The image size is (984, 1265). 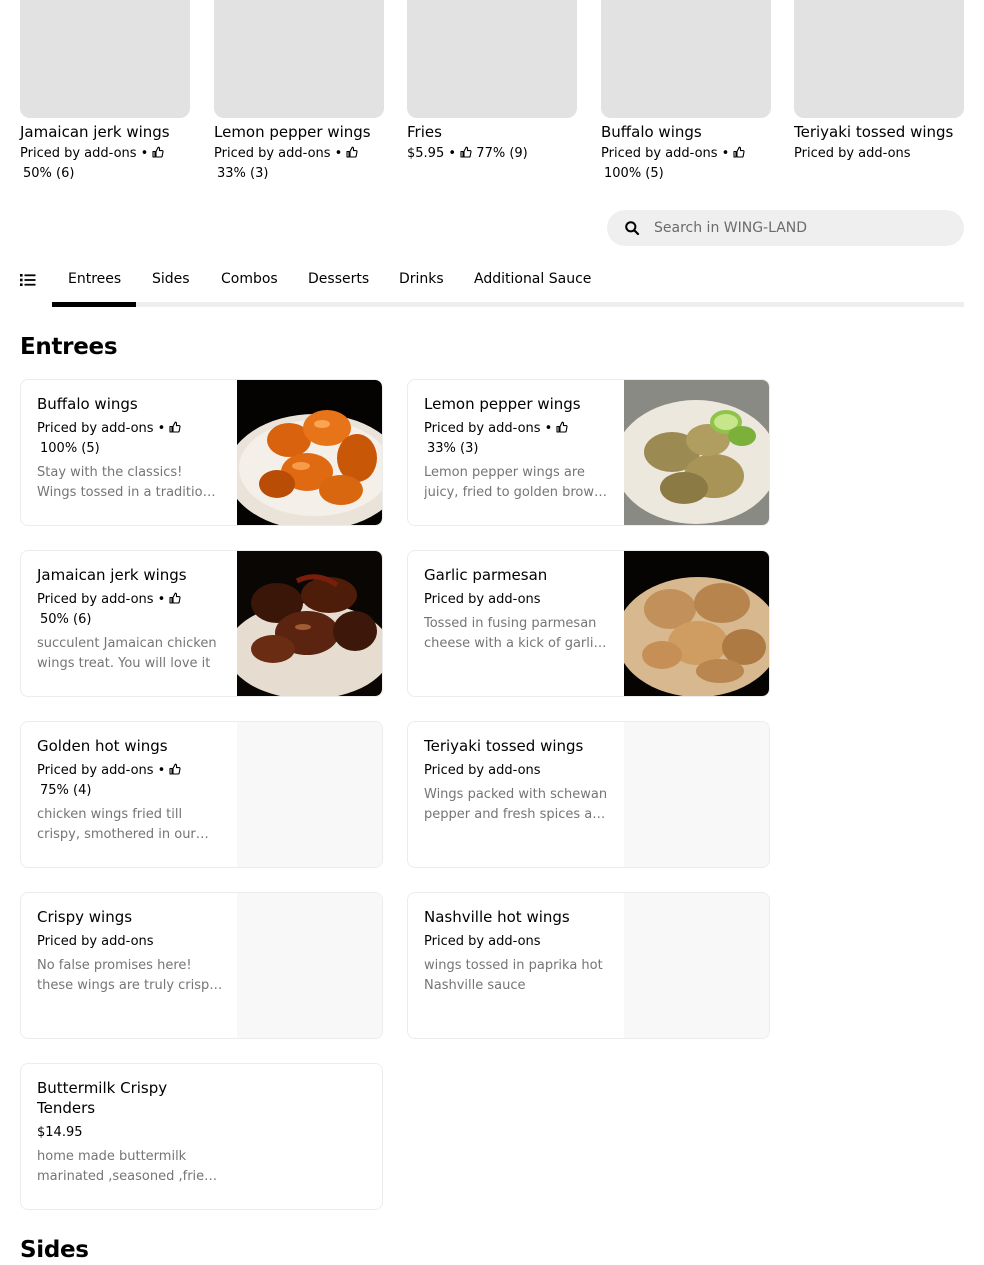 What do you see at coordinates (105, 164) in the screenshot?
I see `featured-item-meta: Priced by add-ons • 50% (6)` at bounding box center [105, 164].